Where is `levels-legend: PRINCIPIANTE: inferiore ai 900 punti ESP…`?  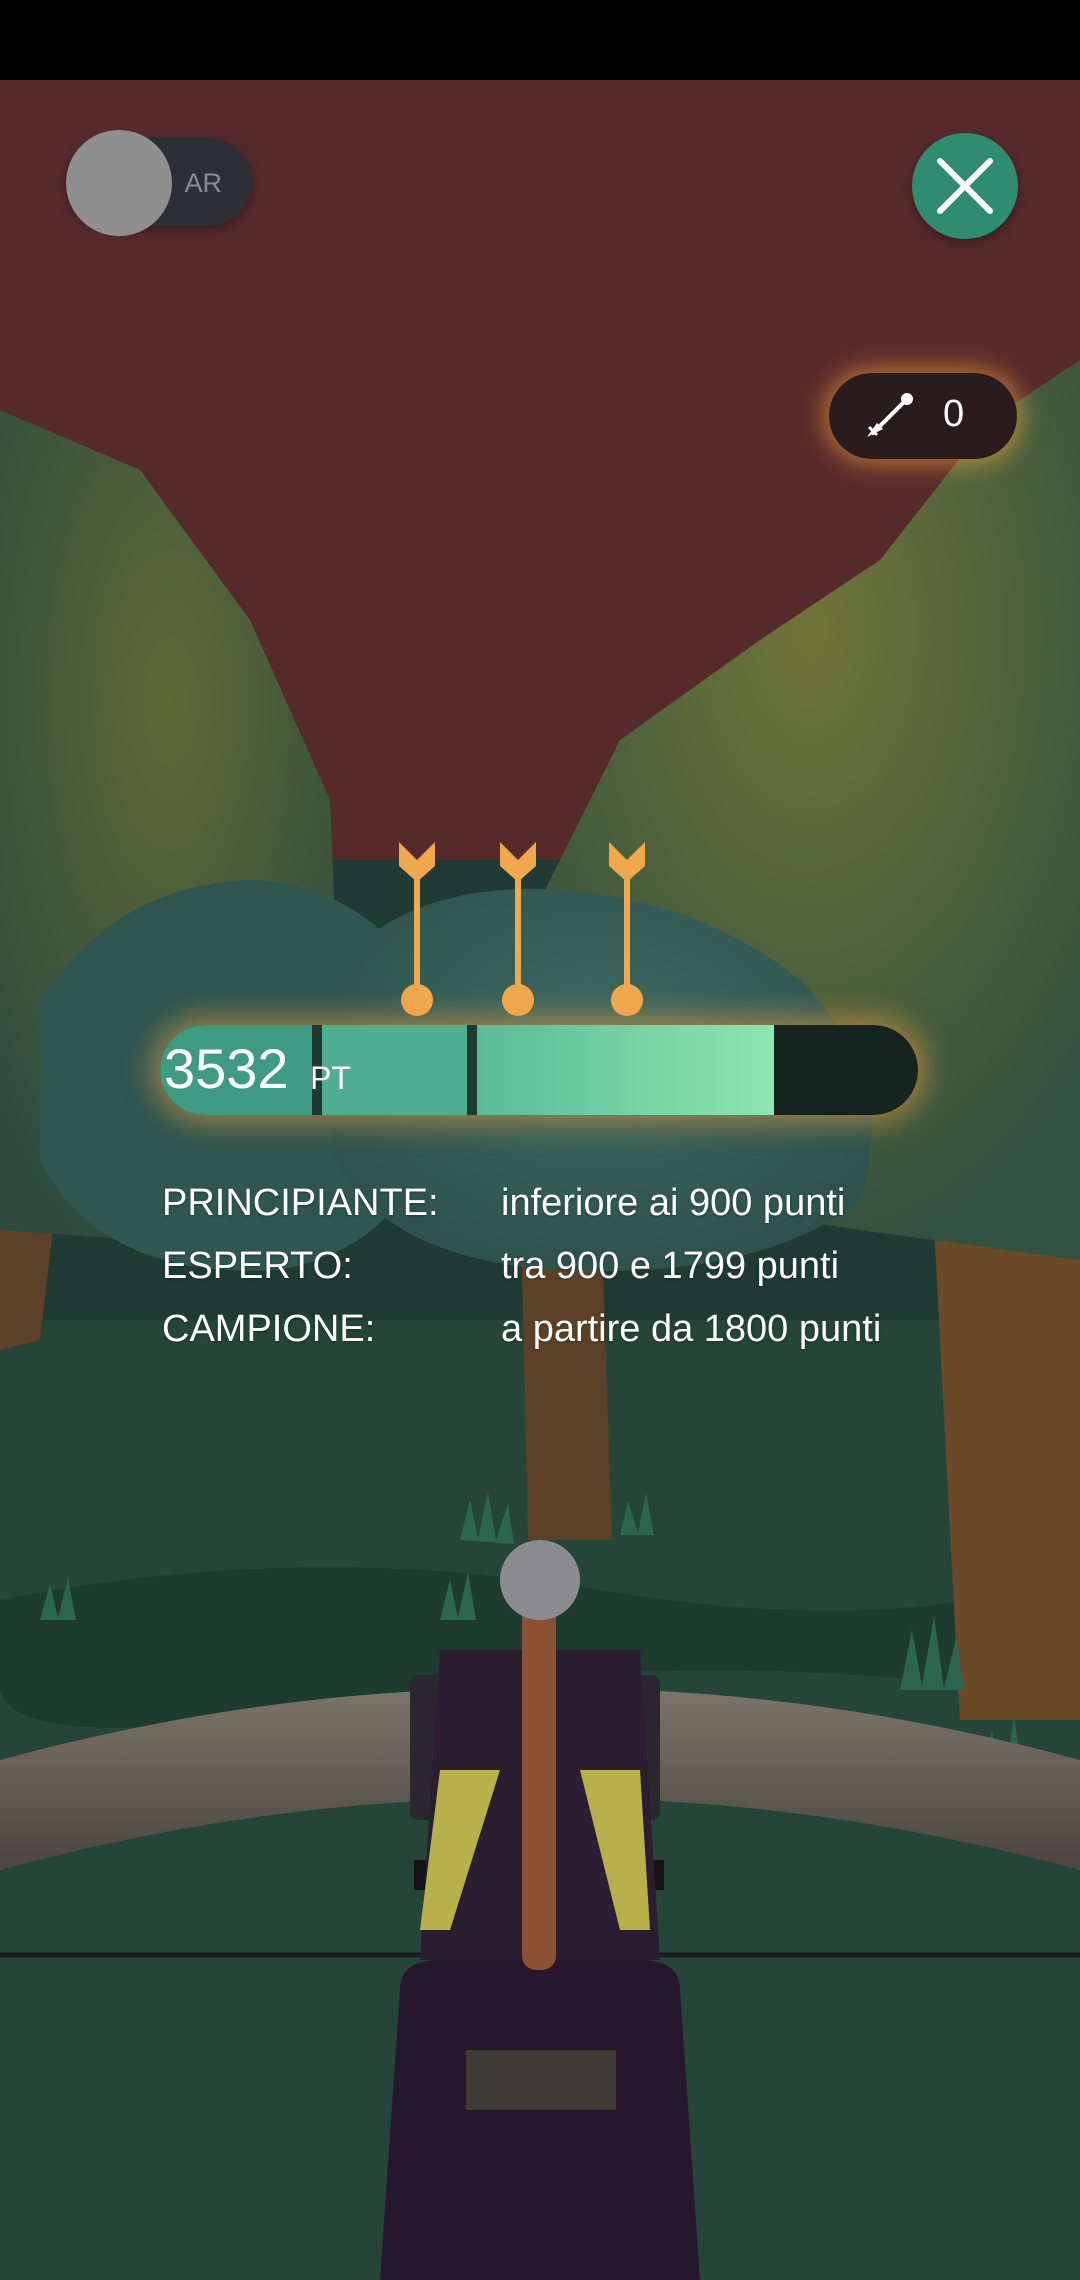 levels-legend: PRINCIPIANTE: inferiore ai 900 punti ESP… is located at coordinates (562, 1272).